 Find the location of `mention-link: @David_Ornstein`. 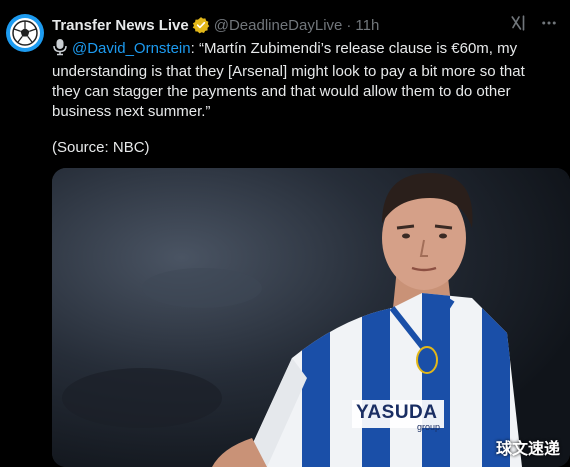

mention-link: @David_Ornstein is located at coordinates (131, 48).